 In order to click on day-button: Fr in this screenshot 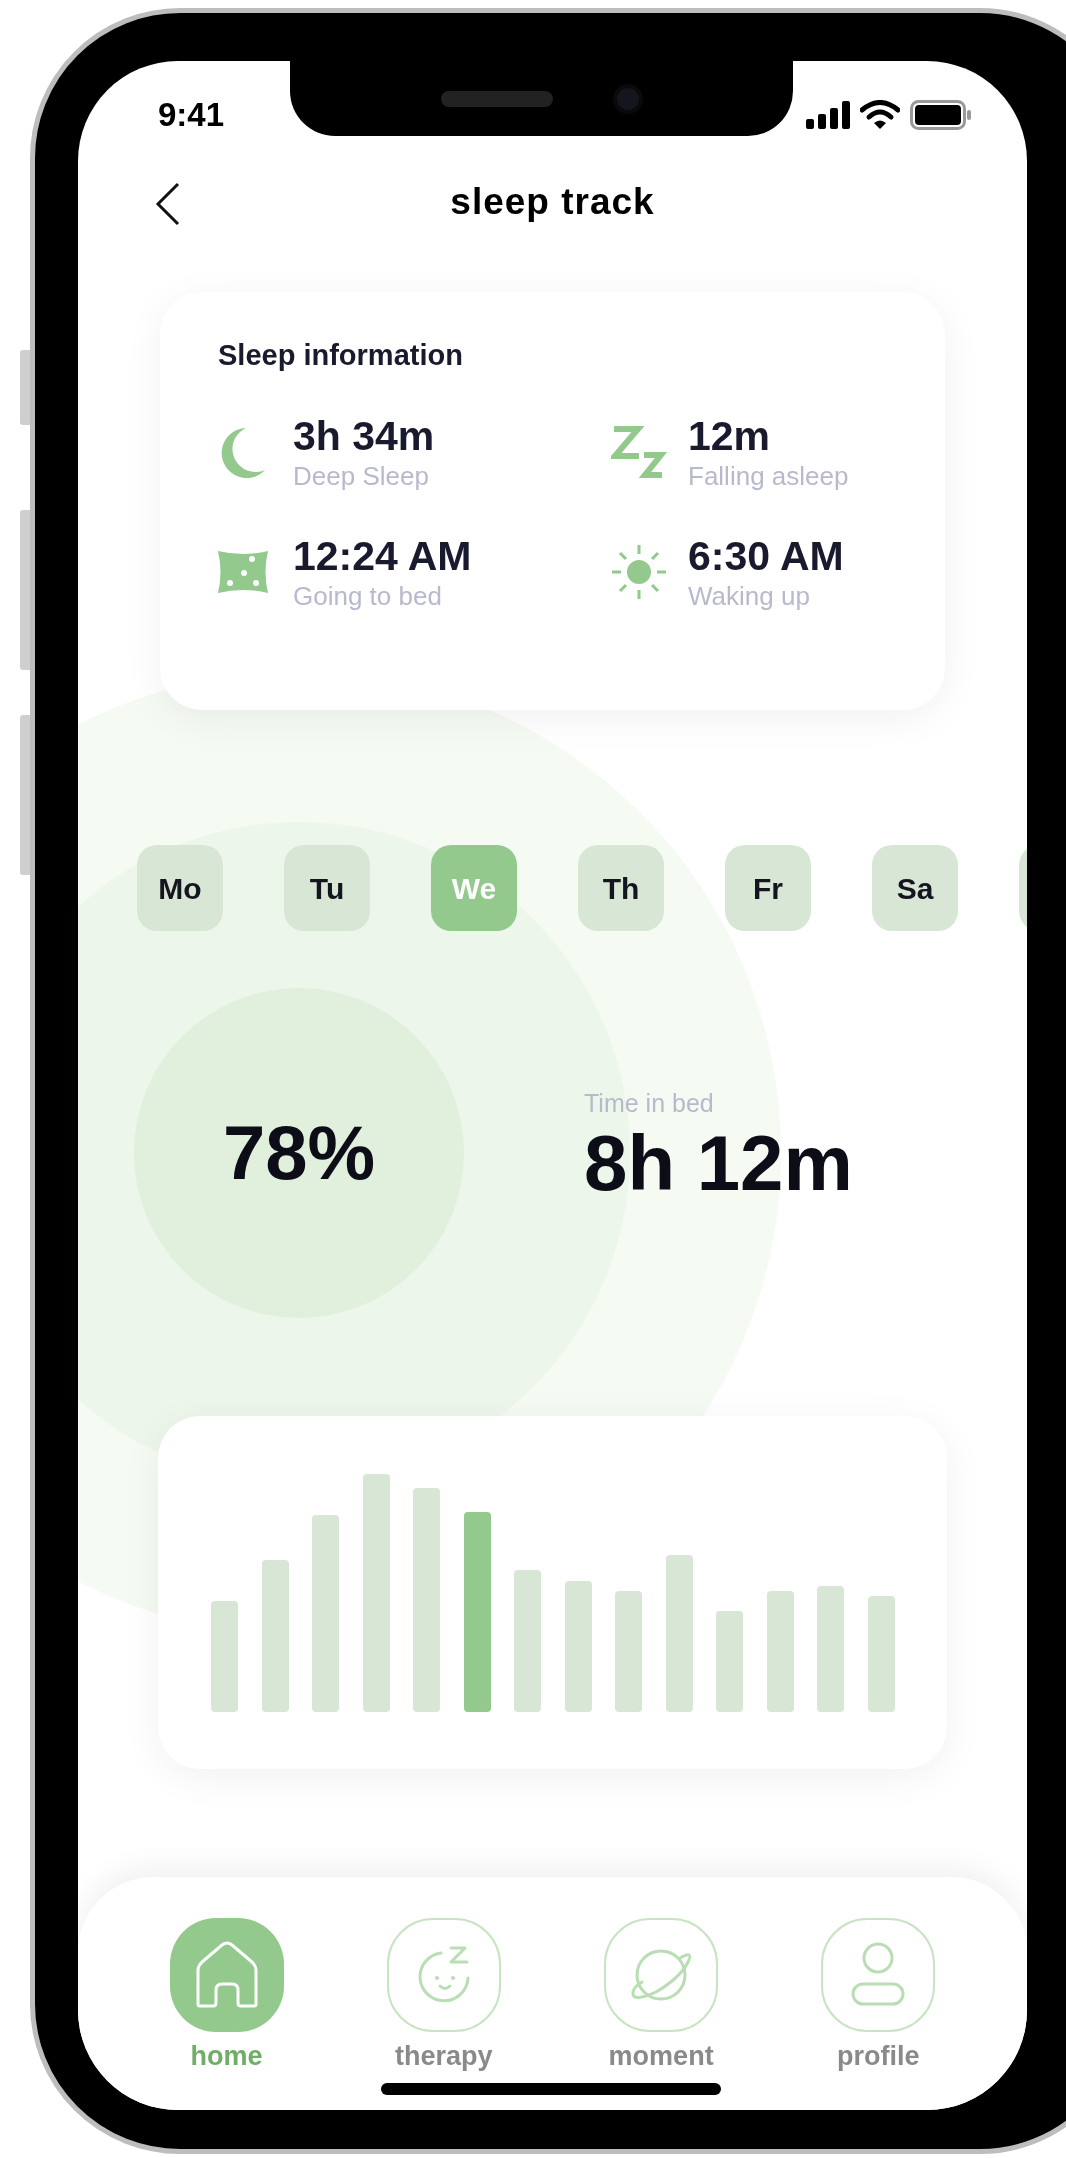, I will do `click(768, 888)`.